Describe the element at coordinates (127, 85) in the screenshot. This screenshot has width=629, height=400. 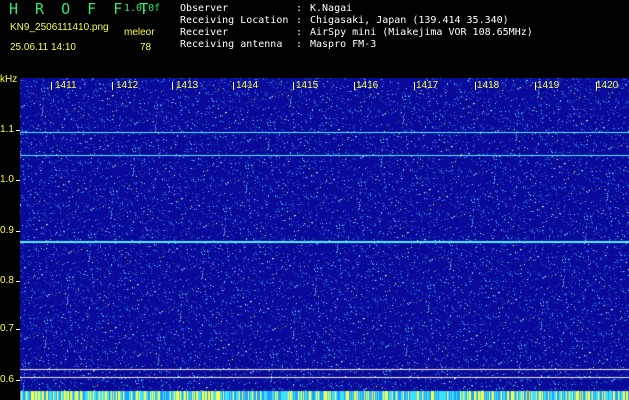
I see `x-tick-1412: 1412` at that location.